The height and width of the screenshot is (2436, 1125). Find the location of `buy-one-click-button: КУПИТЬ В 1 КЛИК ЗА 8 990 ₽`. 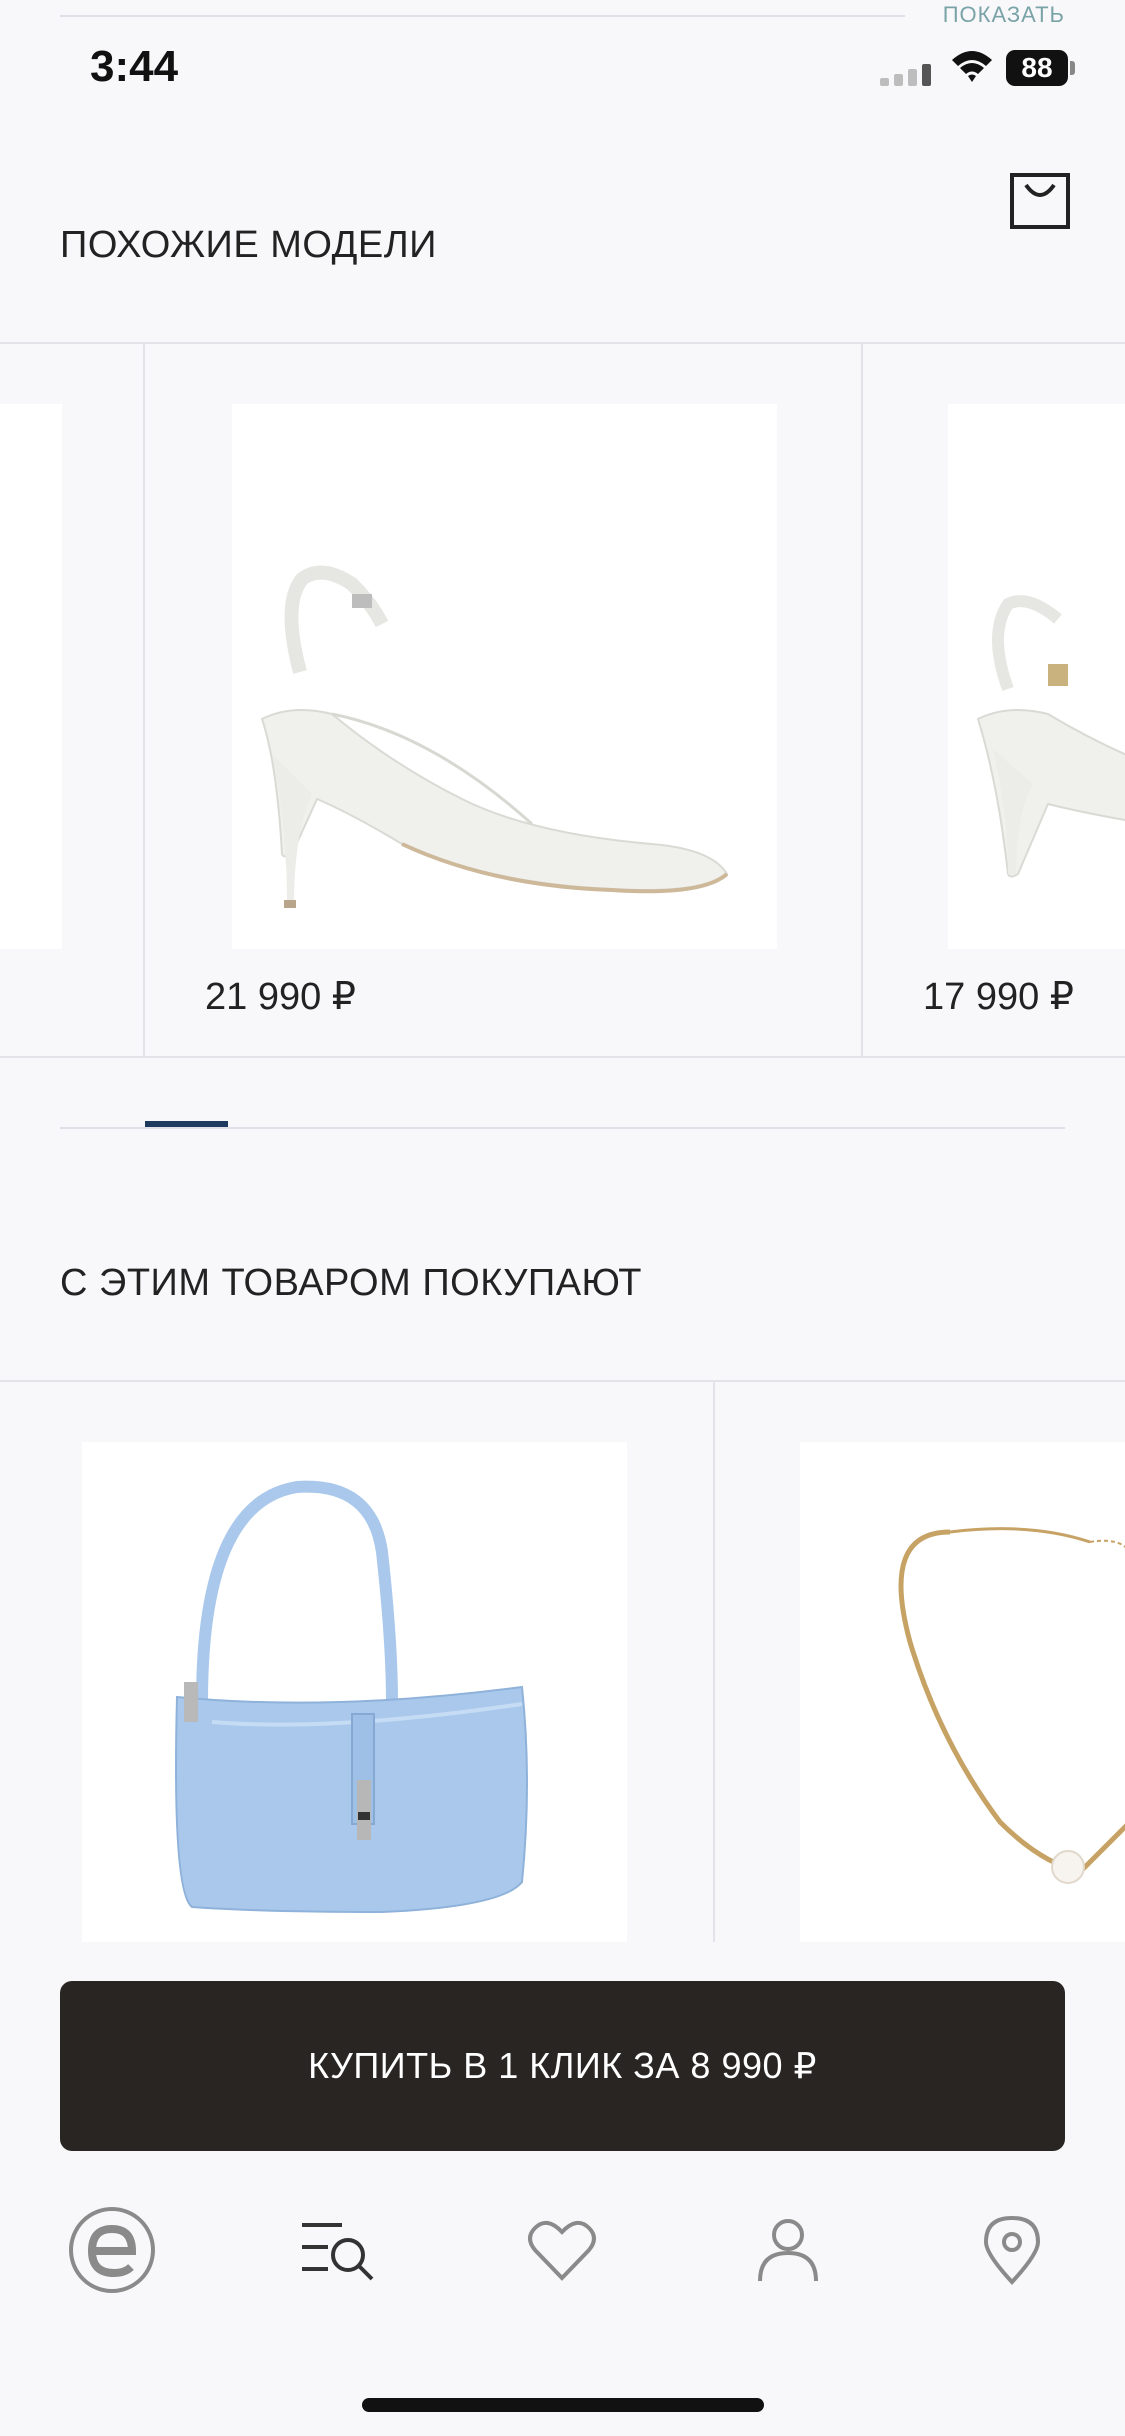

buy-one-click-button: КУПИТЬ В 1 КЛИК ЗА 8 990 ₽ is located at coordinates (562, 2066).